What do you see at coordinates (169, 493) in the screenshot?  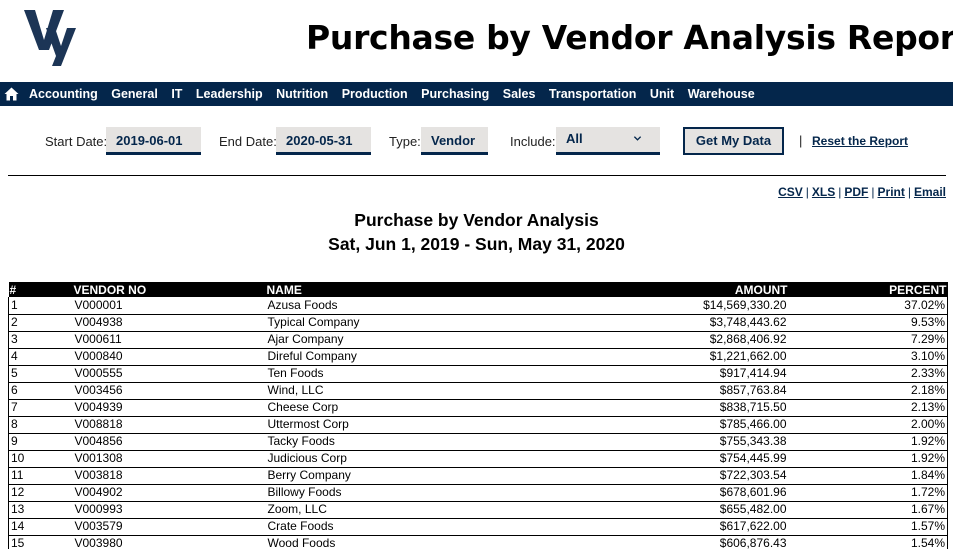 I see `vendor-no-cell: V004902` at bounding box center [169, 493].